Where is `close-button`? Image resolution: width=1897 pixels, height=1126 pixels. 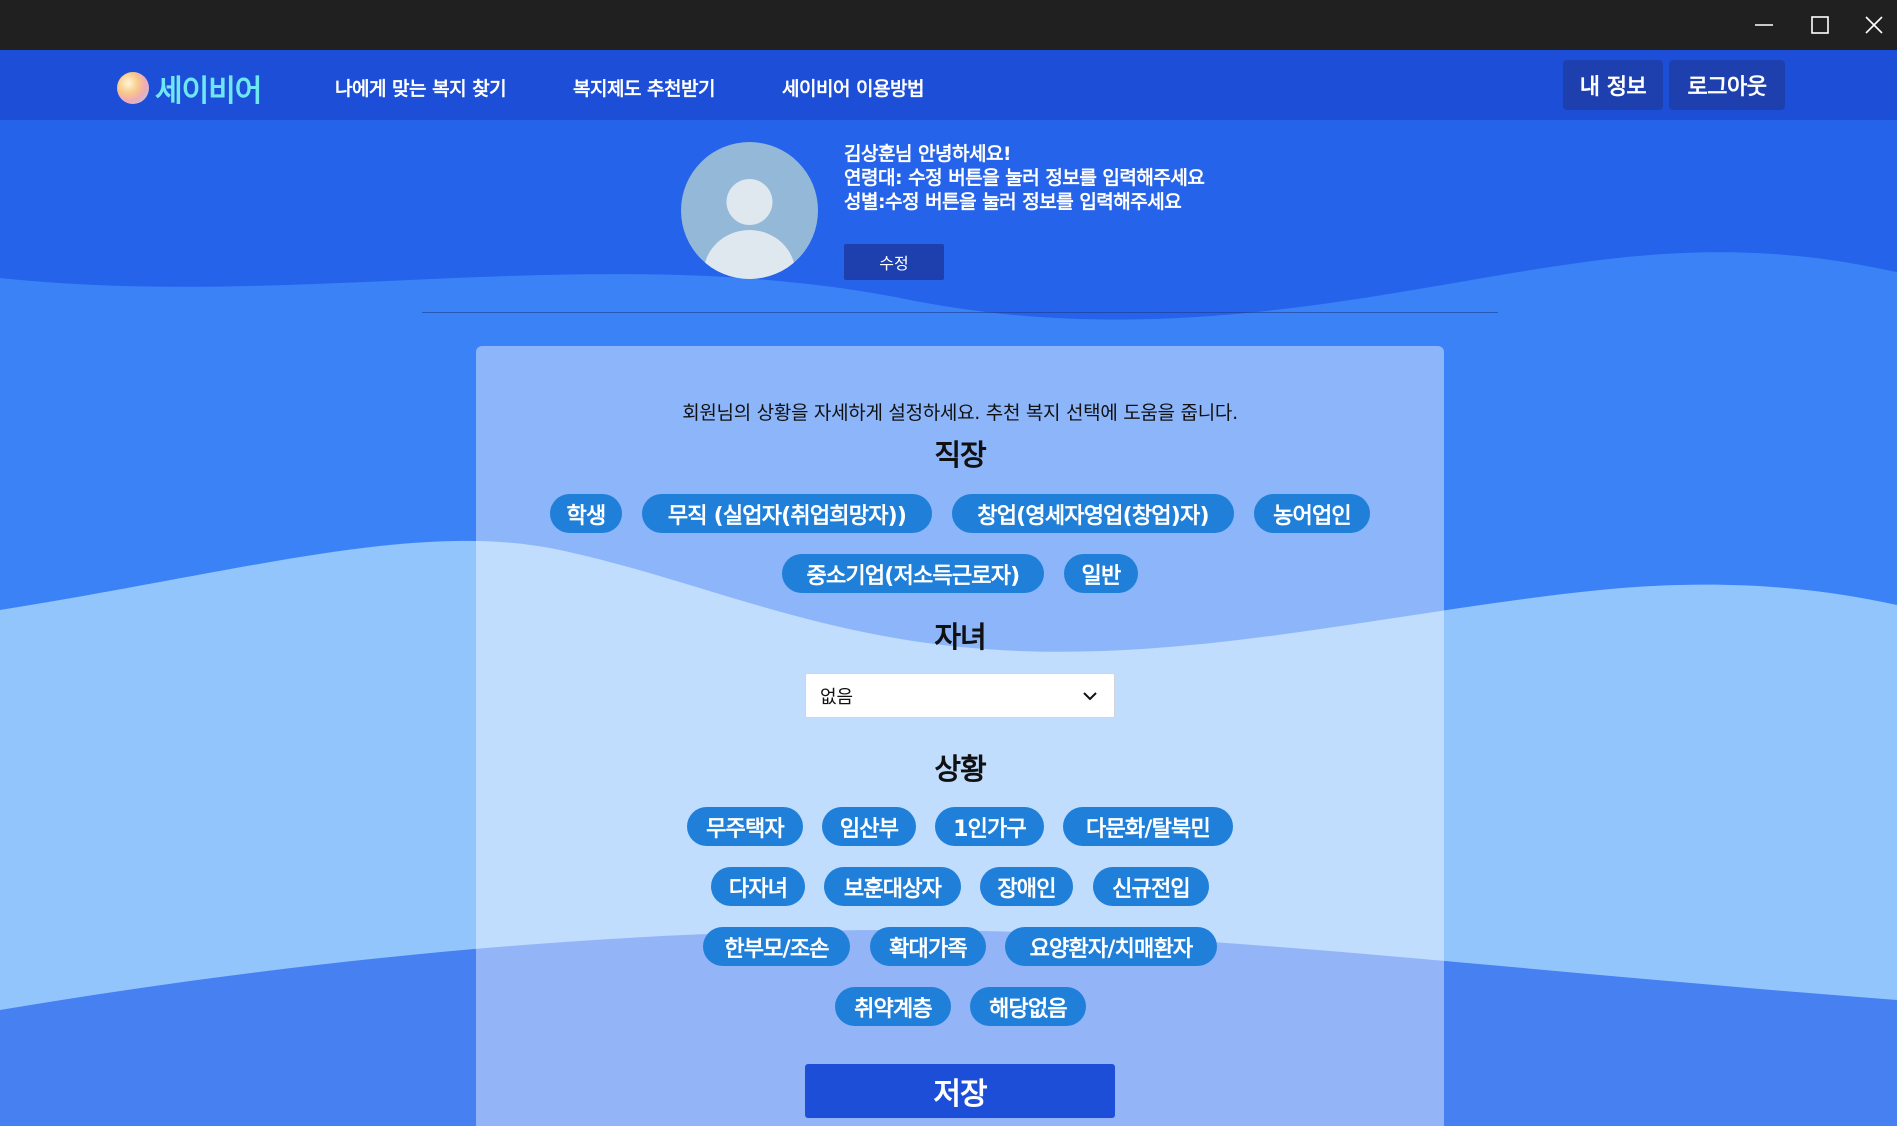
close-button is located at coordinates (1871, 25).